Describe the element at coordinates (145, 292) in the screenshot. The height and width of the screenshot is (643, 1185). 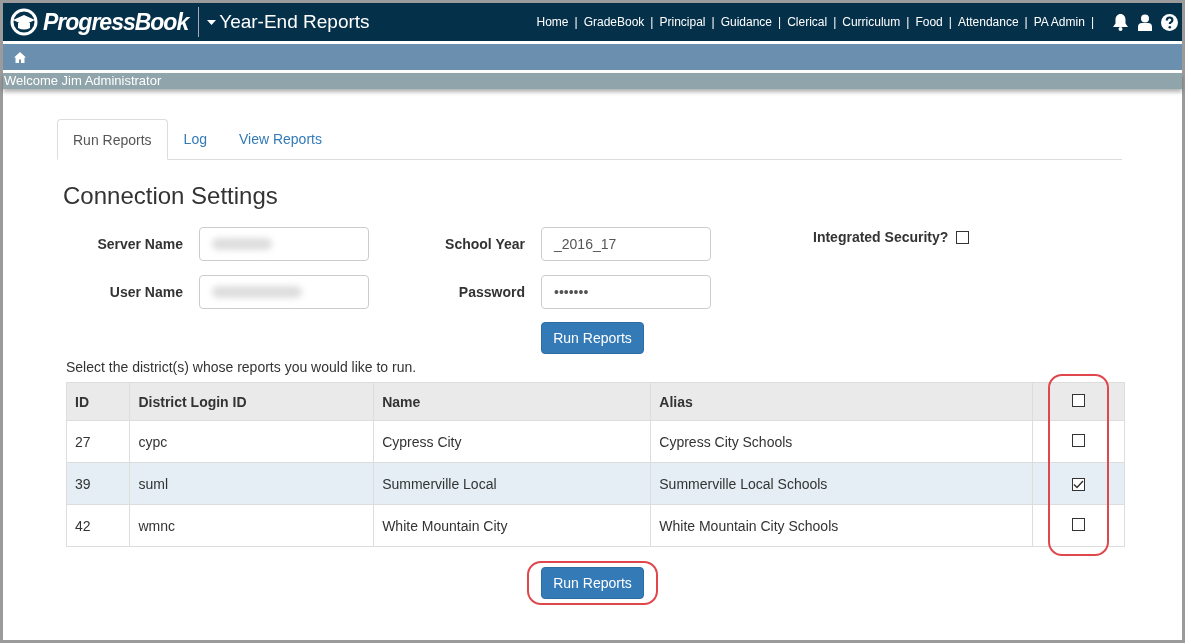
I see `field-label: User Name` at that location.